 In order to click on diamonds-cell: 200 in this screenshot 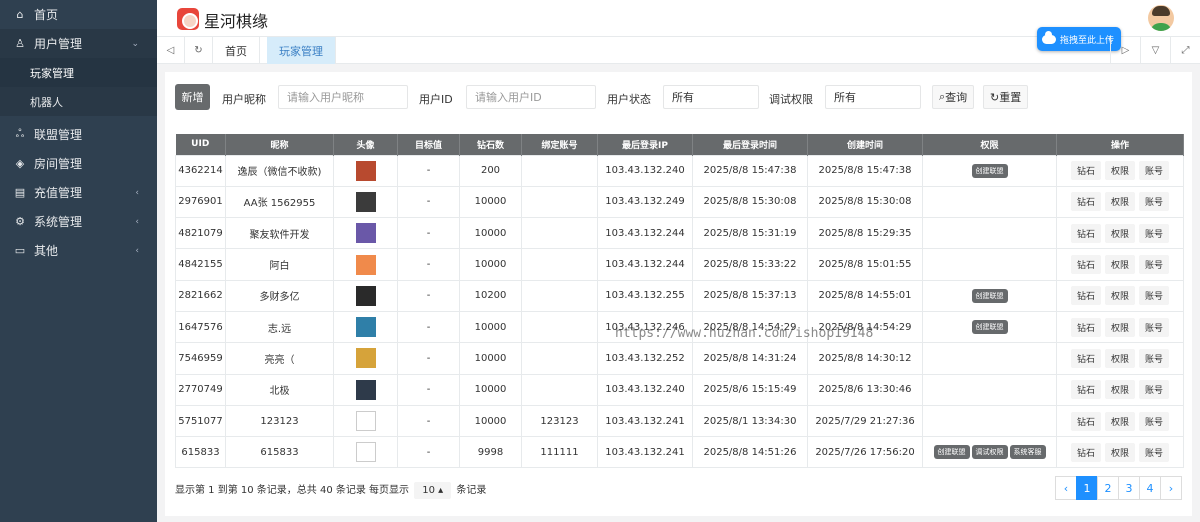, I will do `click(490, 170)`.